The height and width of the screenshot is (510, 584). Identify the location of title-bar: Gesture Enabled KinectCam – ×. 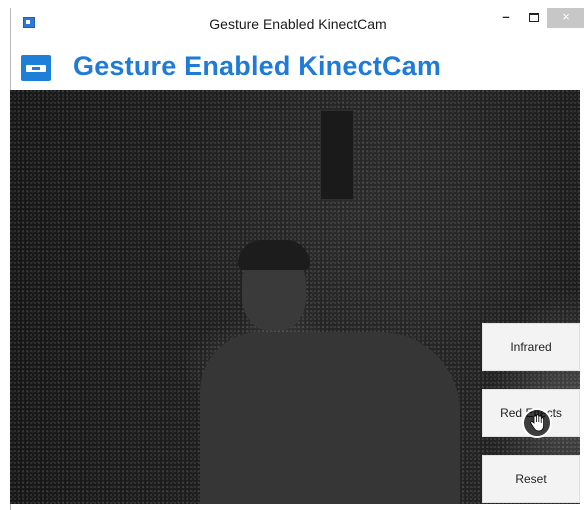
(297, 23).